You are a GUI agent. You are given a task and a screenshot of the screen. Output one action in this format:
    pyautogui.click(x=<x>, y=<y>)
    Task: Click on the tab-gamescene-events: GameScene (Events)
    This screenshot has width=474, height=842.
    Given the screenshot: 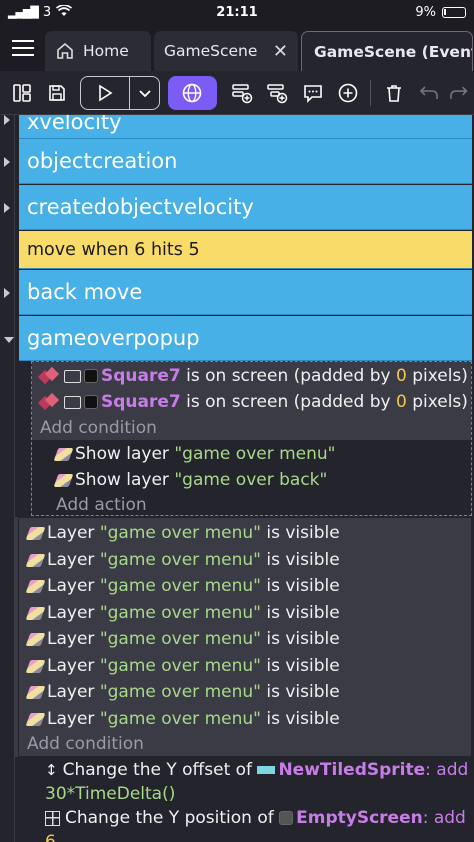 What is the action you would take?
    pyautogui.click(x=387, y=51)
    